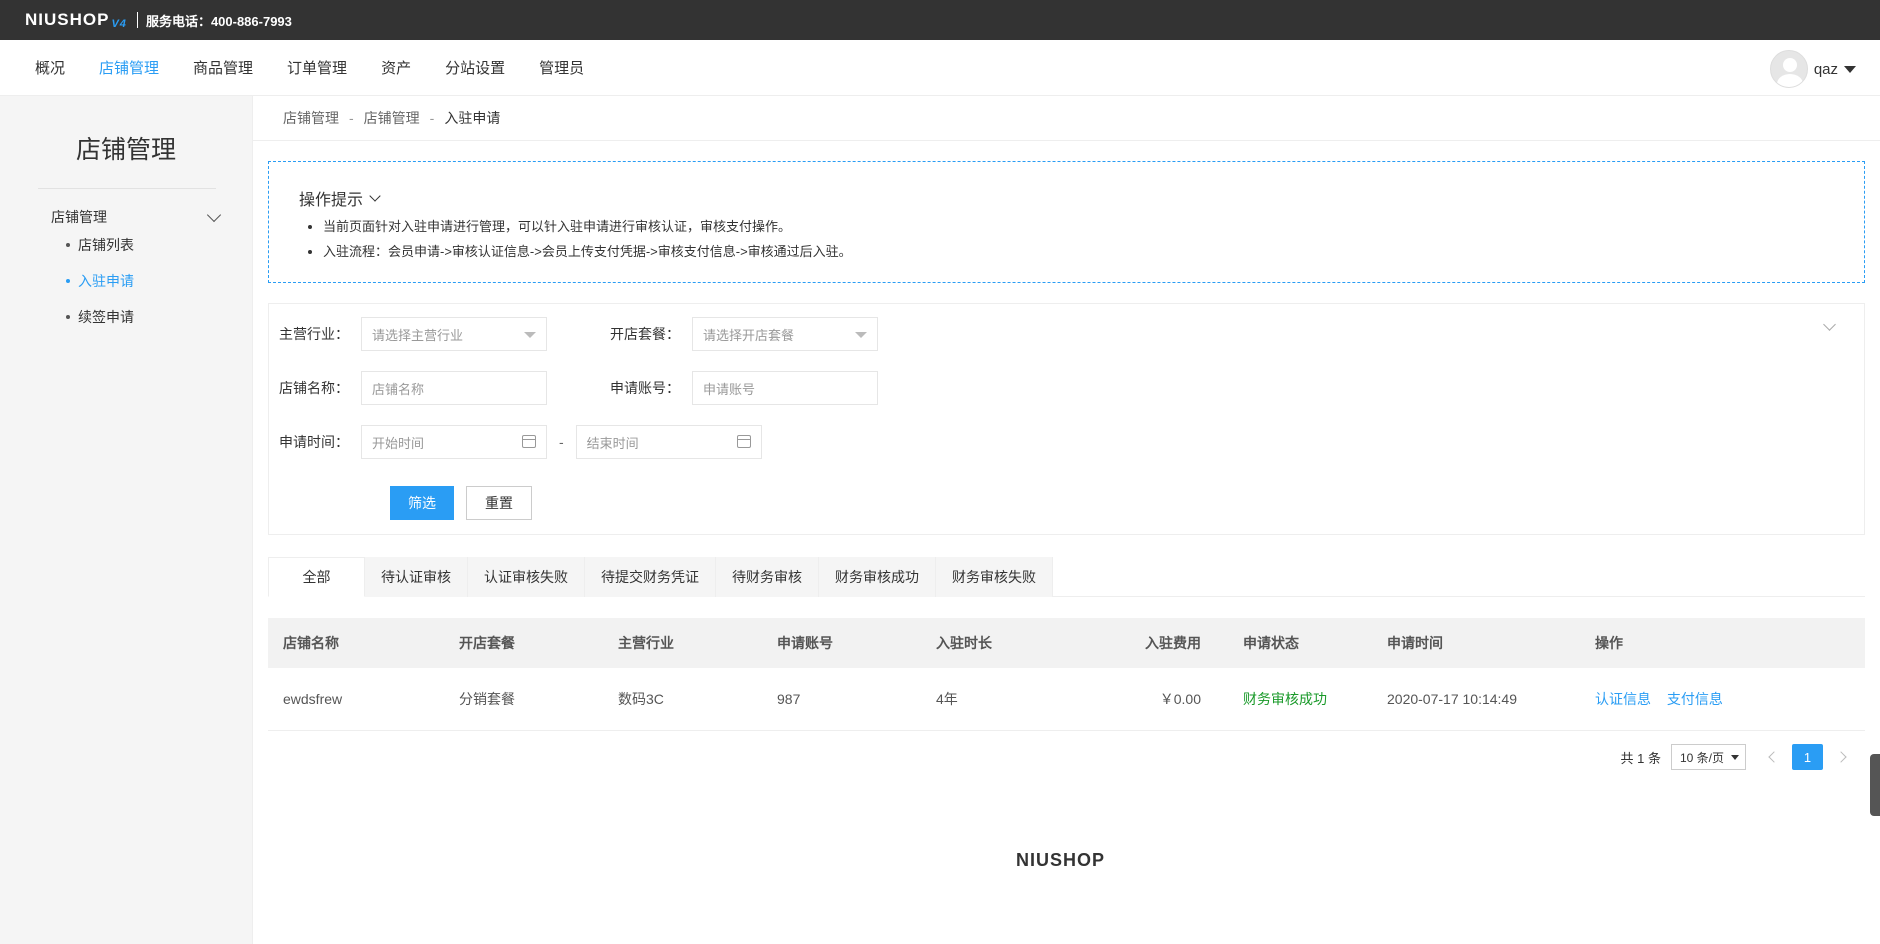 Image resolution: width=1880 pixels, height=944 pixels. Describe the element at coordinates (1066, 118) in the screenshot. I see `breadcrumb: 店铺管理 - 店铺管理 - 入驻申请` at that location.